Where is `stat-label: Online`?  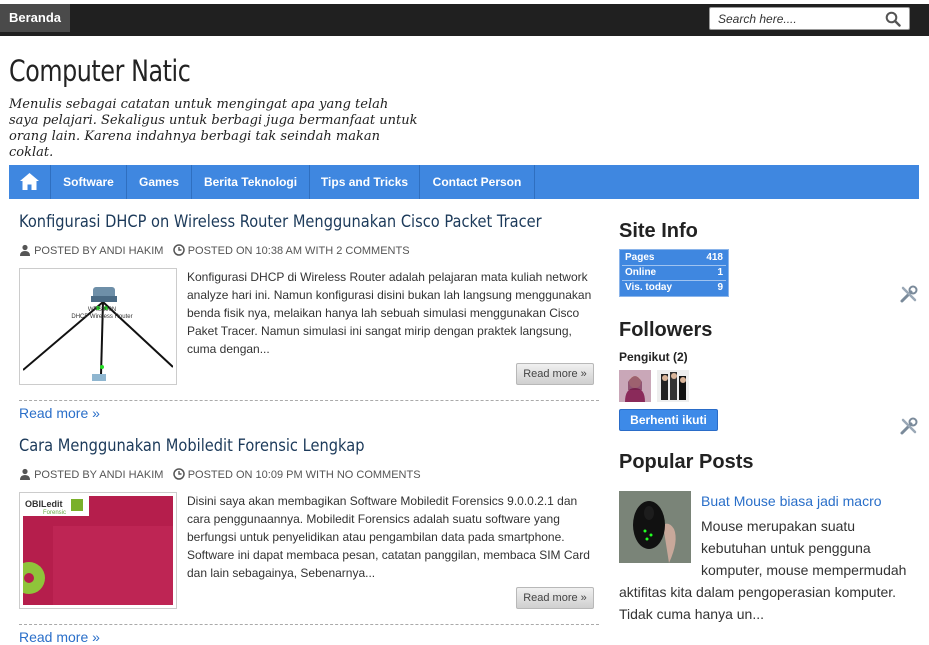
stat-label: Online is located at coordinates (641, 272).